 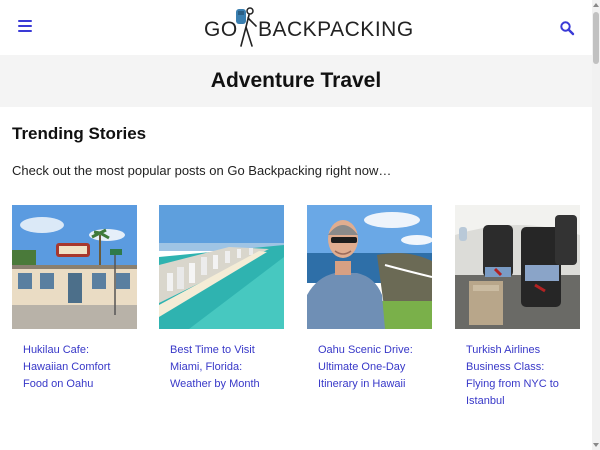 I want to click on scroll-down-arrow-icon, so click(x=596, y=445).